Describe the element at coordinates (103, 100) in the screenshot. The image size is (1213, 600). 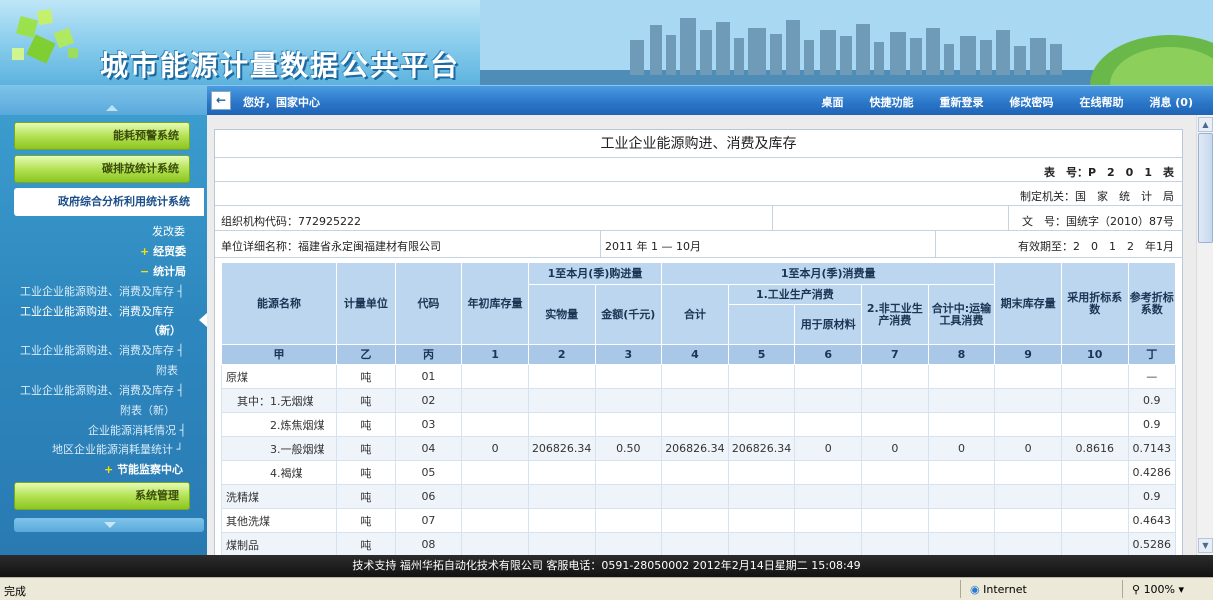
I see `sidebar-scroll-up-icon` at that location.